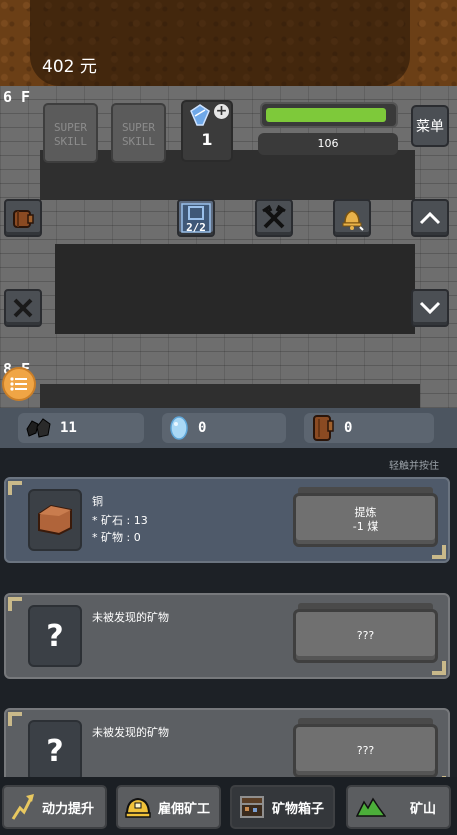 This screenshot has height=835, width=457. I want to click on refine-cost: -1 煤, so click(365, 526).